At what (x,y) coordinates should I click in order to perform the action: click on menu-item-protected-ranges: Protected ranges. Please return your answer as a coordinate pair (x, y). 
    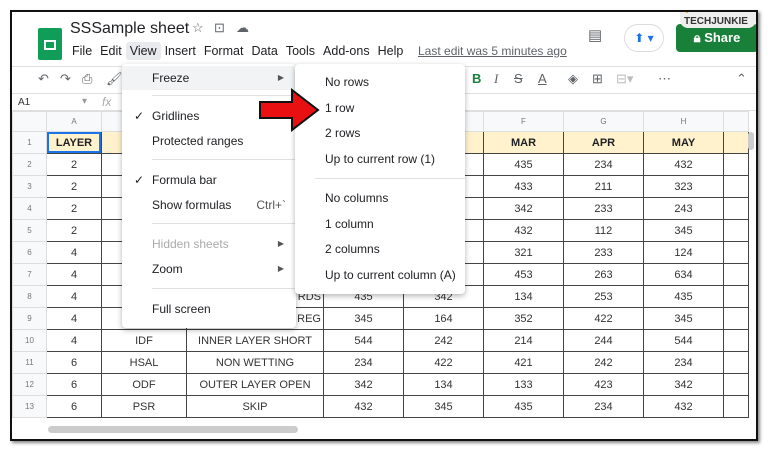
    Looking at the image, I should click on (209, 141).